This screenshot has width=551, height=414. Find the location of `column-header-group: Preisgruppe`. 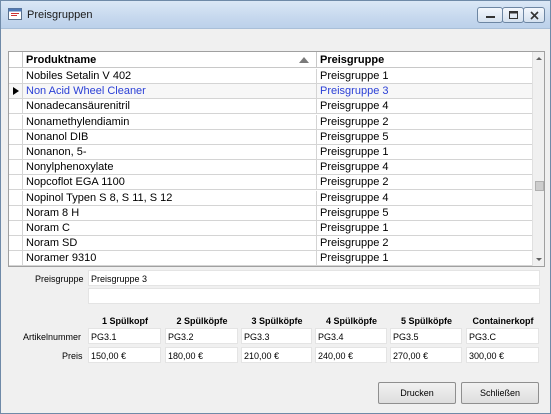

column-header-group: Preisgruppe is located at coordinates (424, 60).